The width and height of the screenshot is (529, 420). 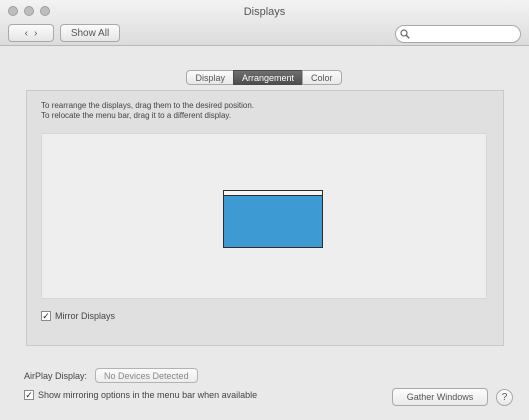 What do you see at coordinates (273, 193) in the screenshot?
I see `menu-bar-handle` at bounding box center [273, 193].